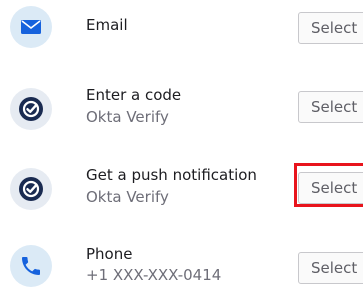  What do you see at coordinates (328, 185) in the screenshot?
I see `highlight-box` at bounding box center [328, 185].